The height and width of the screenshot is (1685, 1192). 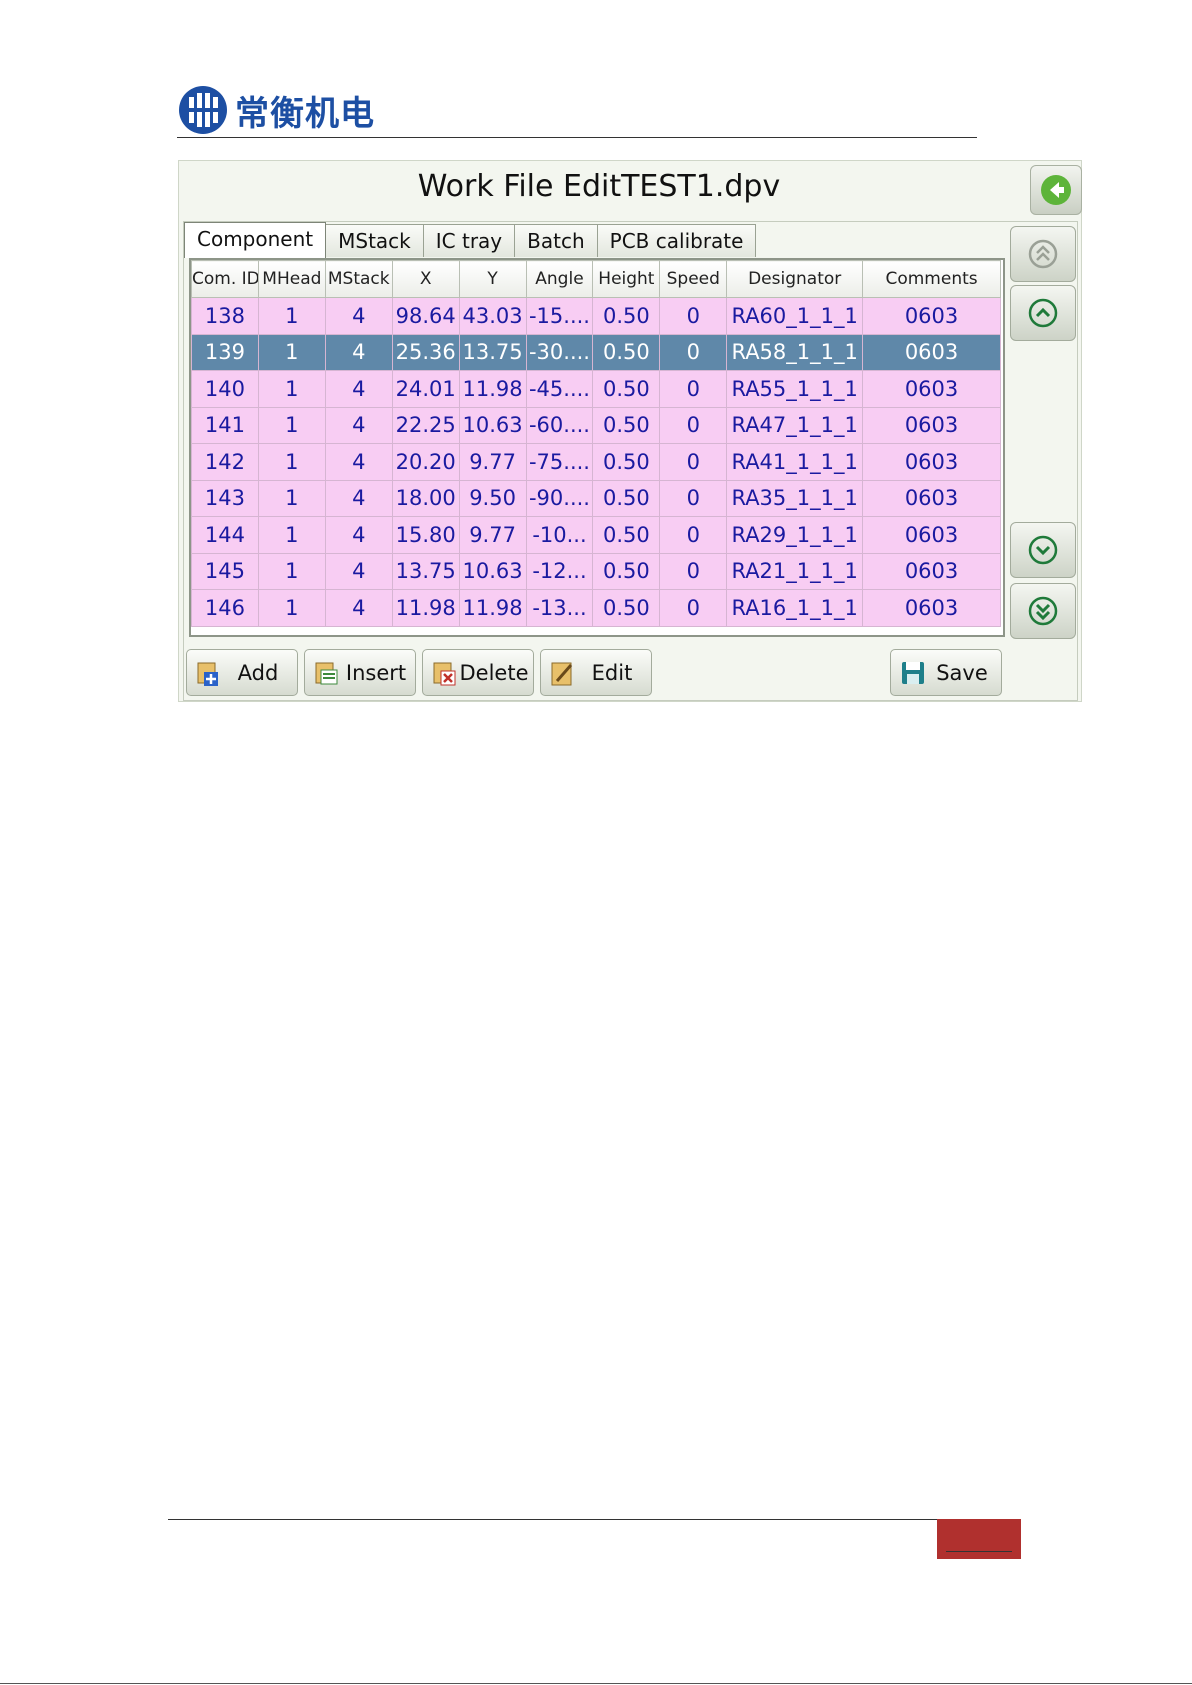 I want to click on table-row: 144 1 4 15.80 9.77 -10... 0.50 0 RA29_1_1_1 0603, so click(x=596, y=535).